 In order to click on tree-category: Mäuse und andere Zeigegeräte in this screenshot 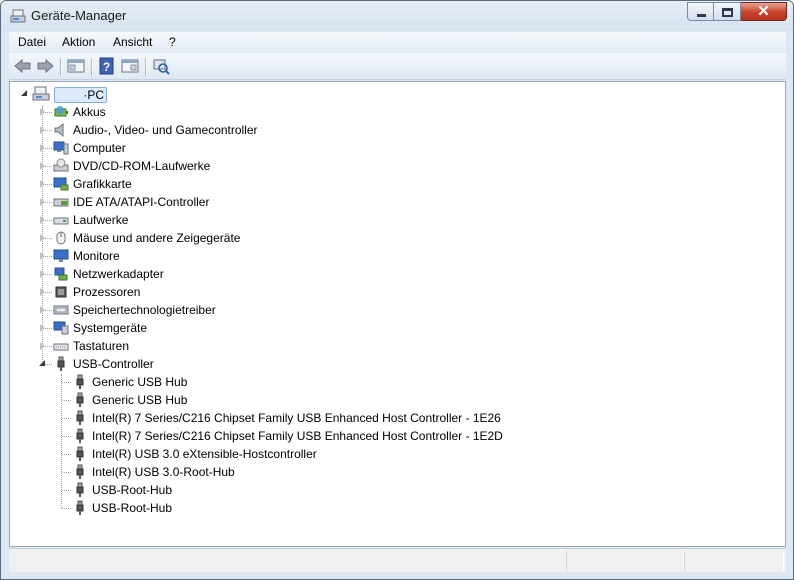, I will do `click(397, 238)`.